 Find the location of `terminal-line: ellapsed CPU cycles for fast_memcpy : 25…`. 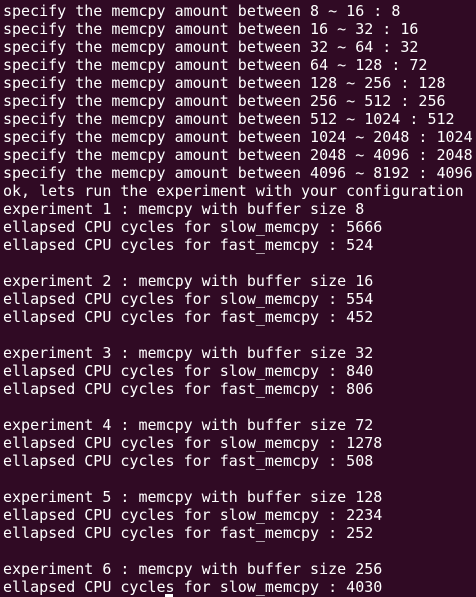

terminal-line: ellapsed CPU cycles for fast_memcpy : 25… is located at coordinates (188, 533).